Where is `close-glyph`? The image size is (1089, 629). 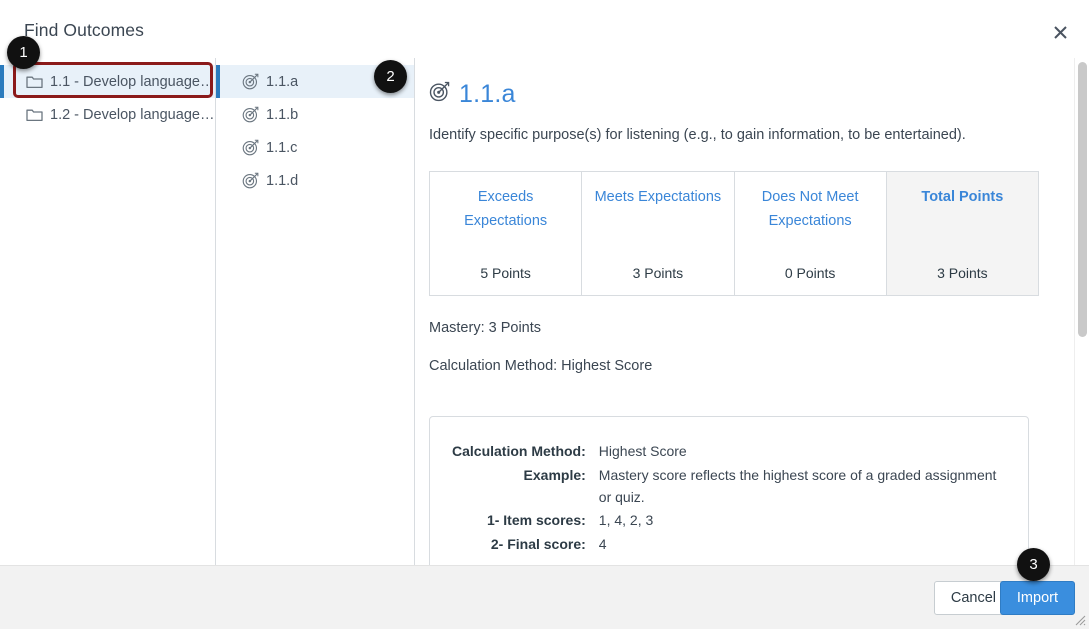
close-glyph is located at coordinates (1060, 32).